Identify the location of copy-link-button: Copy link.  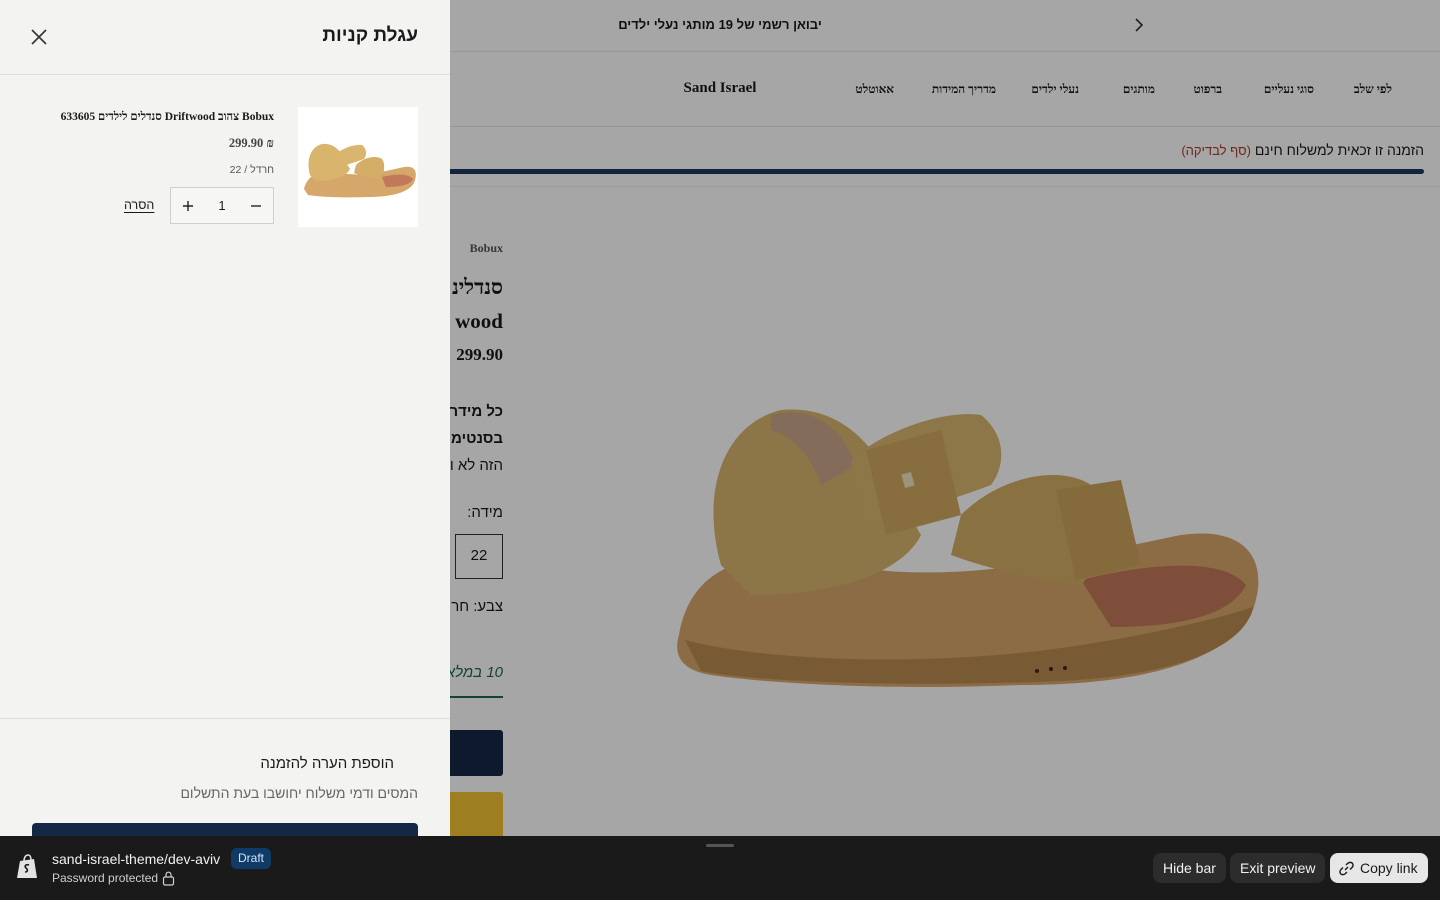
(1379, 868).